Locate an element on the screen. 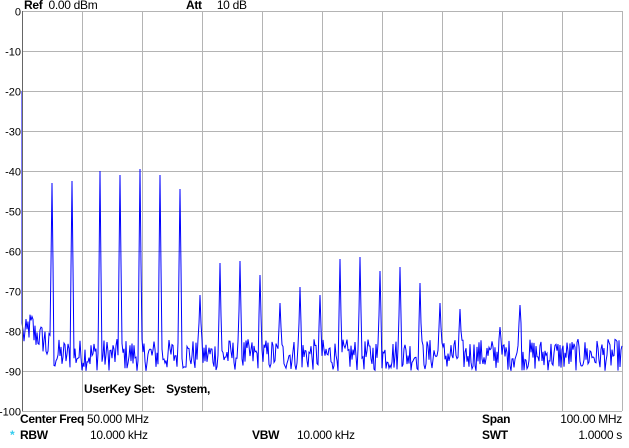 This screenshot has height=448, width=629. y-tick-label: -60 is located at coordinates (13, 253).